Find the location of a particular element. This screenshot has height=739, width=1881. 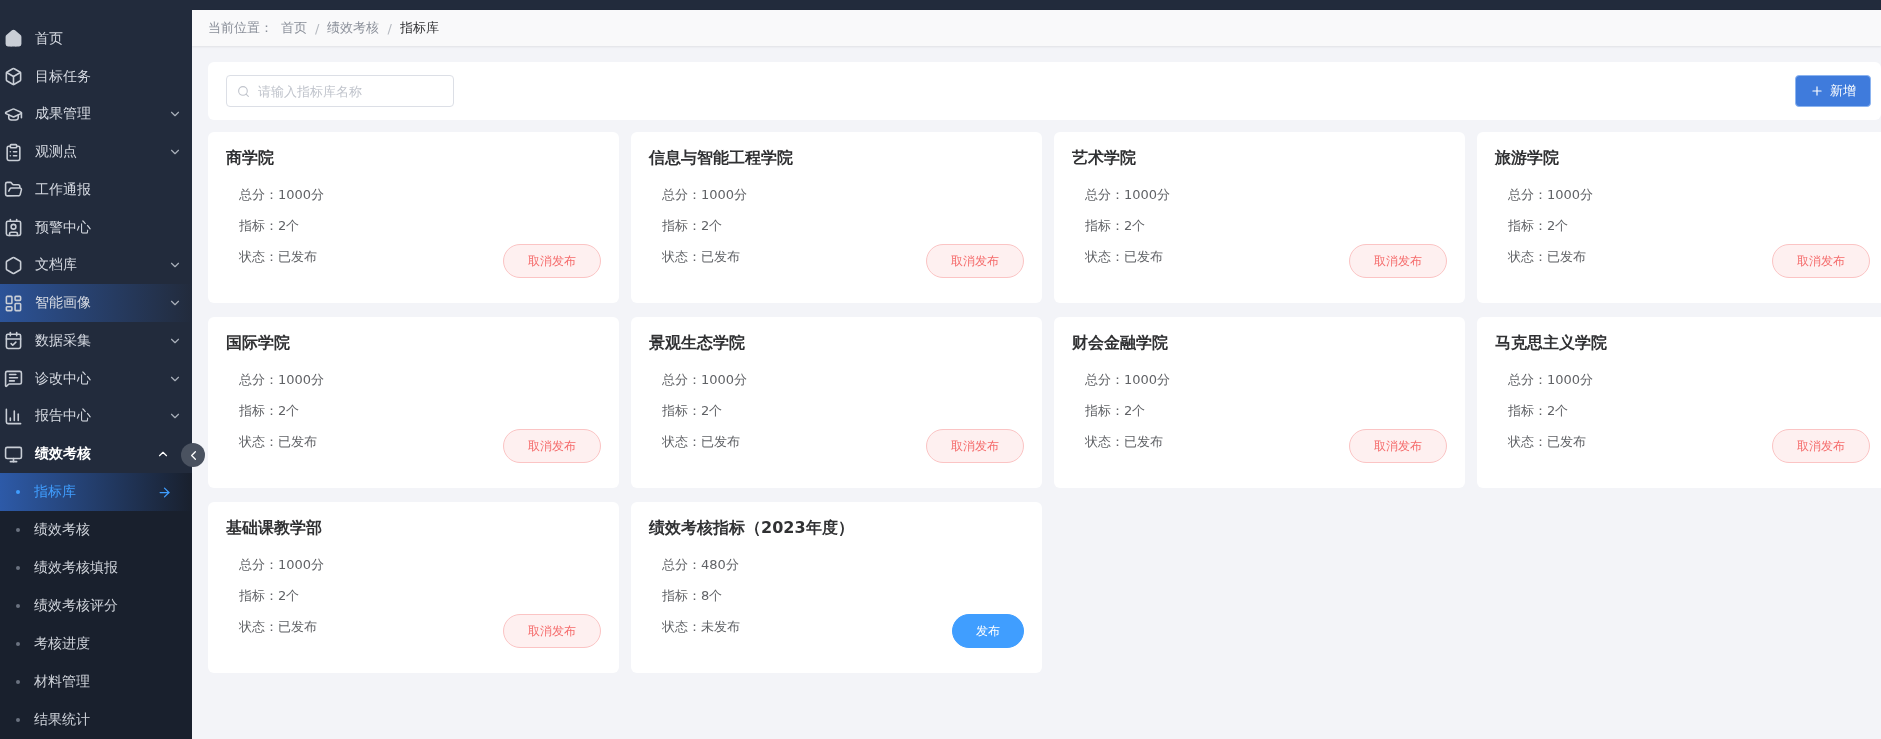

search-icon is located at coordinates (243, 91).